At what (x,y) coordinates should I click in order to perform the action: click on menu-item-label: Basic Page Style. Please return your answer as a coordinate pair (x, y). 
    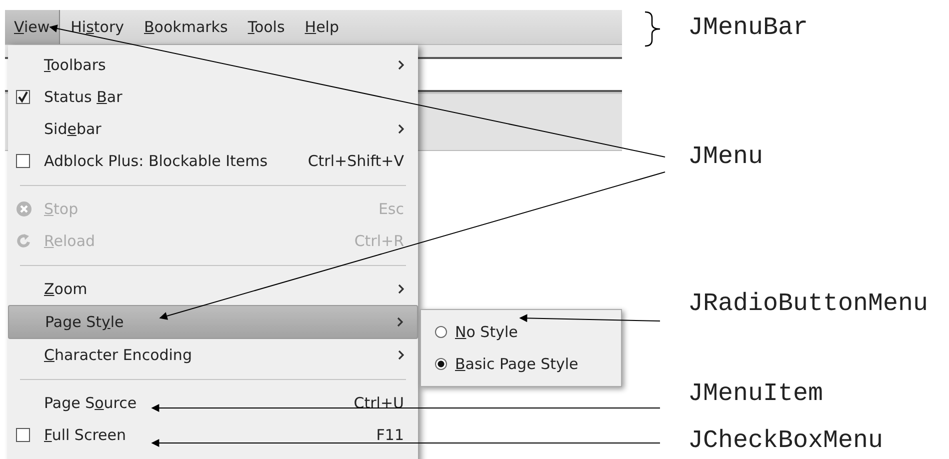
    Looking at the image, I should click on (516, 364).